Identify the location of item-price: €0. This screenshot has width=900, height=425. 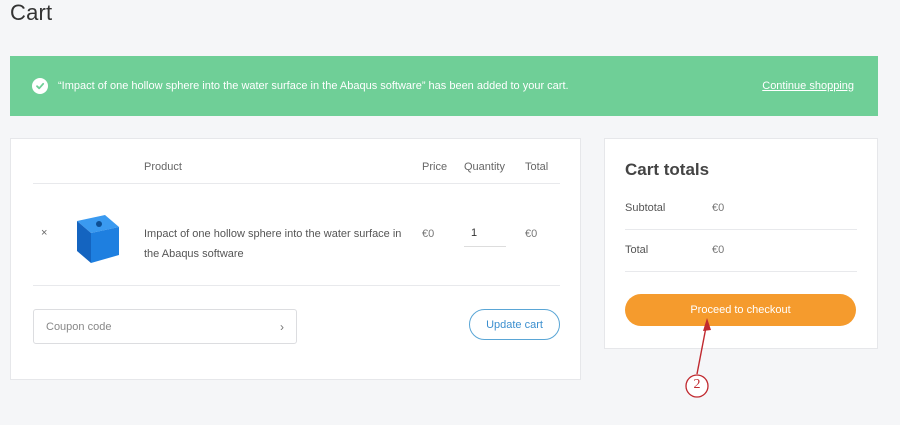
(428, 234).